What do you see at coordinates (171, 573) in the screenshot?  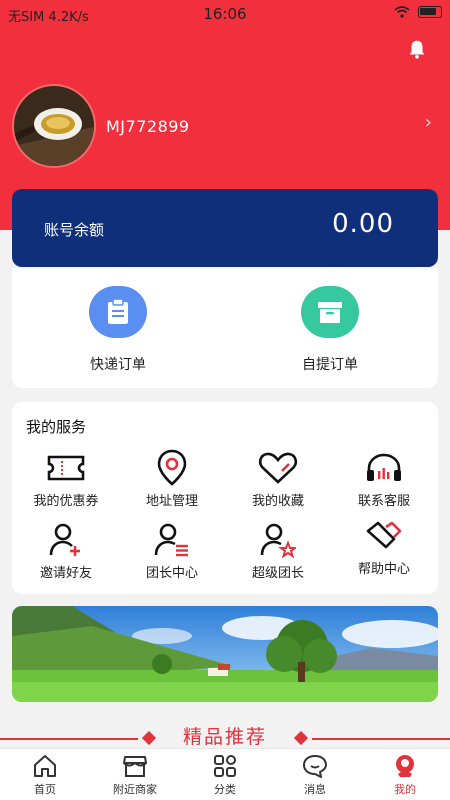 I see `service-label: 团长中心` at bounding box center [171, 573].